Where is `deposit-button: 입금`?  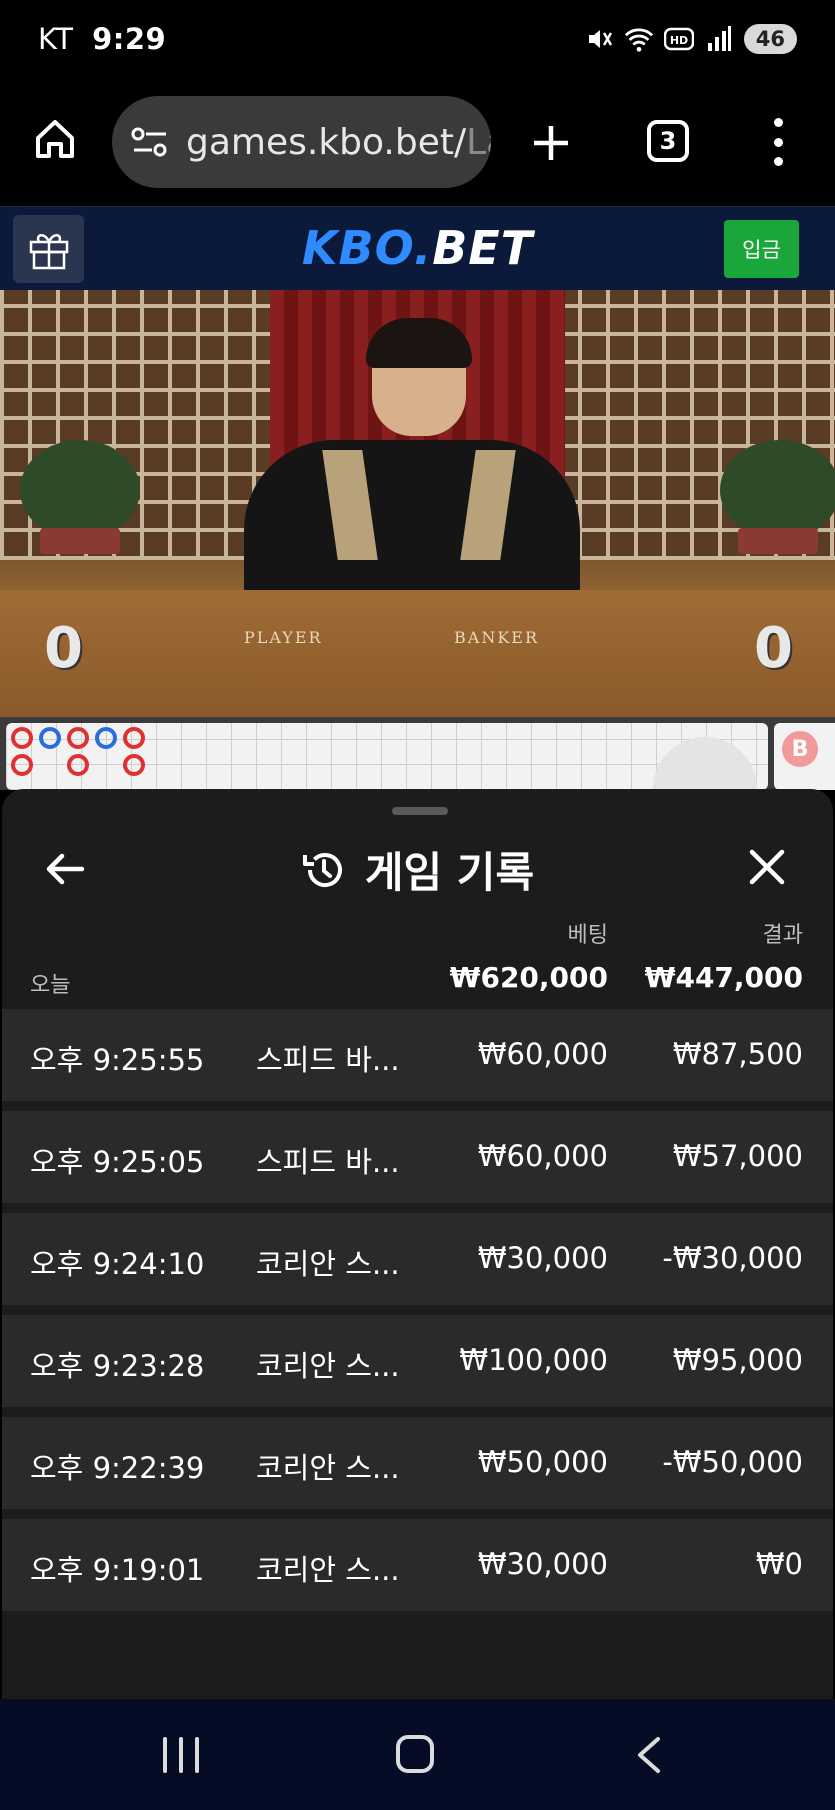
deposit-button: 입금 is located at coordinates (761, 249).